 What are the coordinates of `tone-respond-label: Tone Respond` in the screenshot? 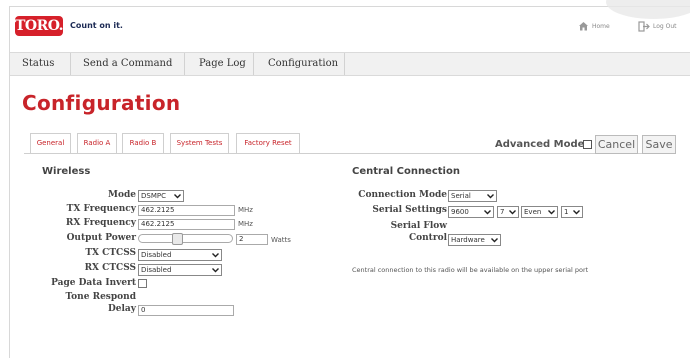 It's located at (100, 297).